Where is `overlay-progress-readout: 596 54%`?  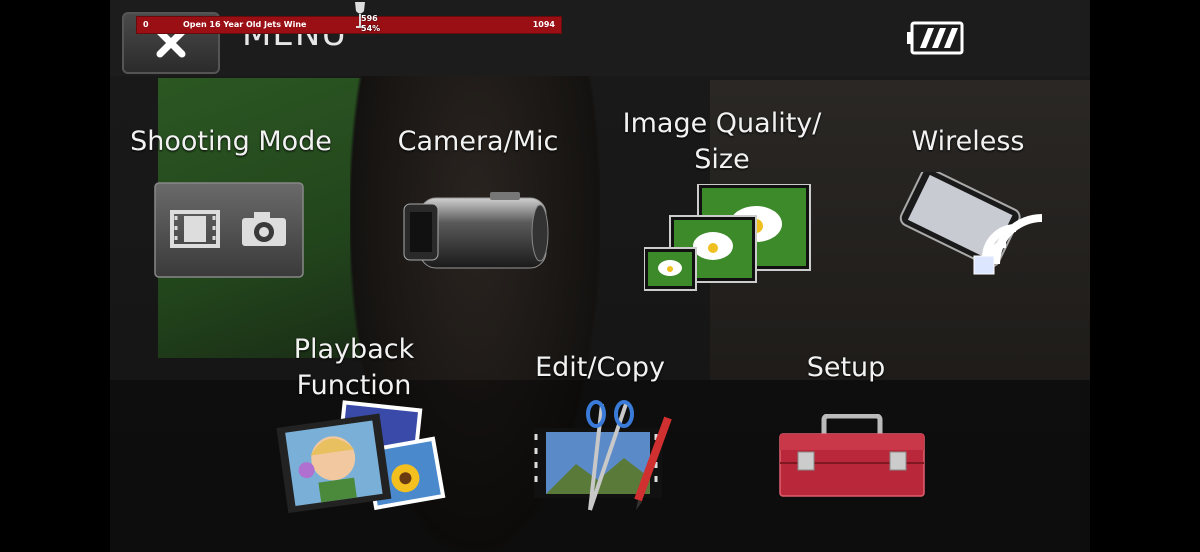 overlay-progress-readout: 596 54% is located at coordinates (370, 24).